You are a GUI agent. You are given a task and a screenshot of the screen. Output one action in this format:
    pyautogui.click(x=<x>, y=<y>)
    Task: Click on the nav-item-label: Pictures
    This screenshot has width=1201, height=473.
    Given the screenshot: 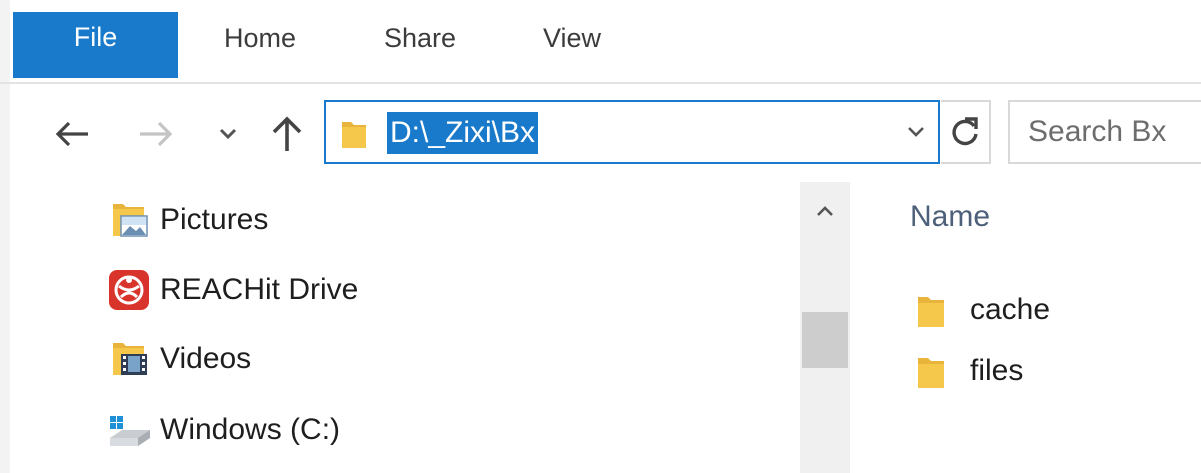 What is the action you would take?
    pyautogui.click(x=214, y=219)
    